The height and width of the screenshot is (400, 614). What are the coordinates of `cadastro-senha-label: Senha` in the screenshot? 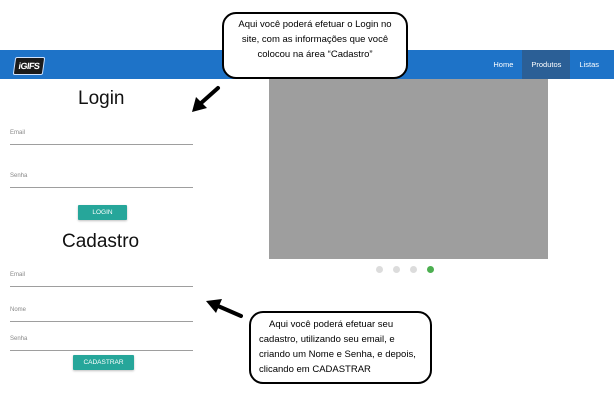 It's located at (19, 339).